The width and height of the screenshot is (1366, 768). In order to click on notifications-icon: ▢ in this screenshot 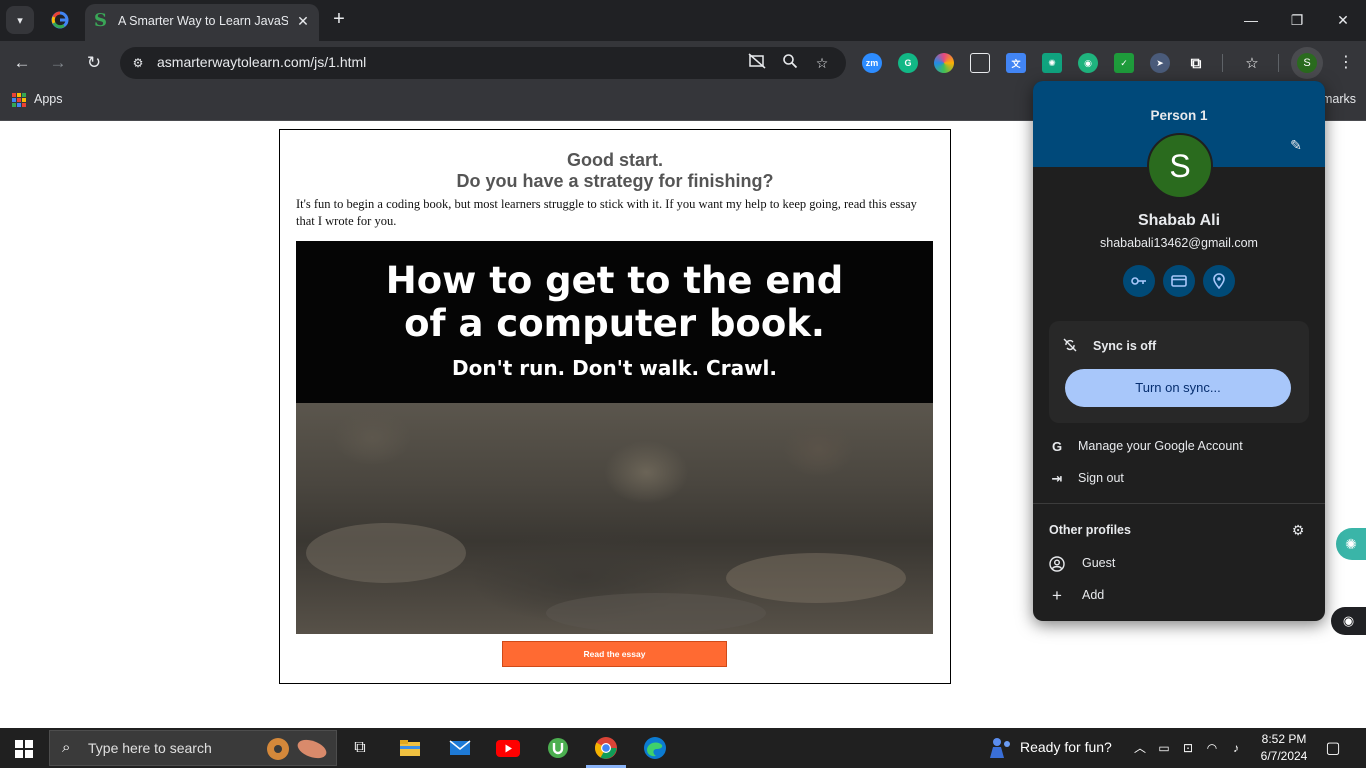, I will do `click(1333, 748)`.